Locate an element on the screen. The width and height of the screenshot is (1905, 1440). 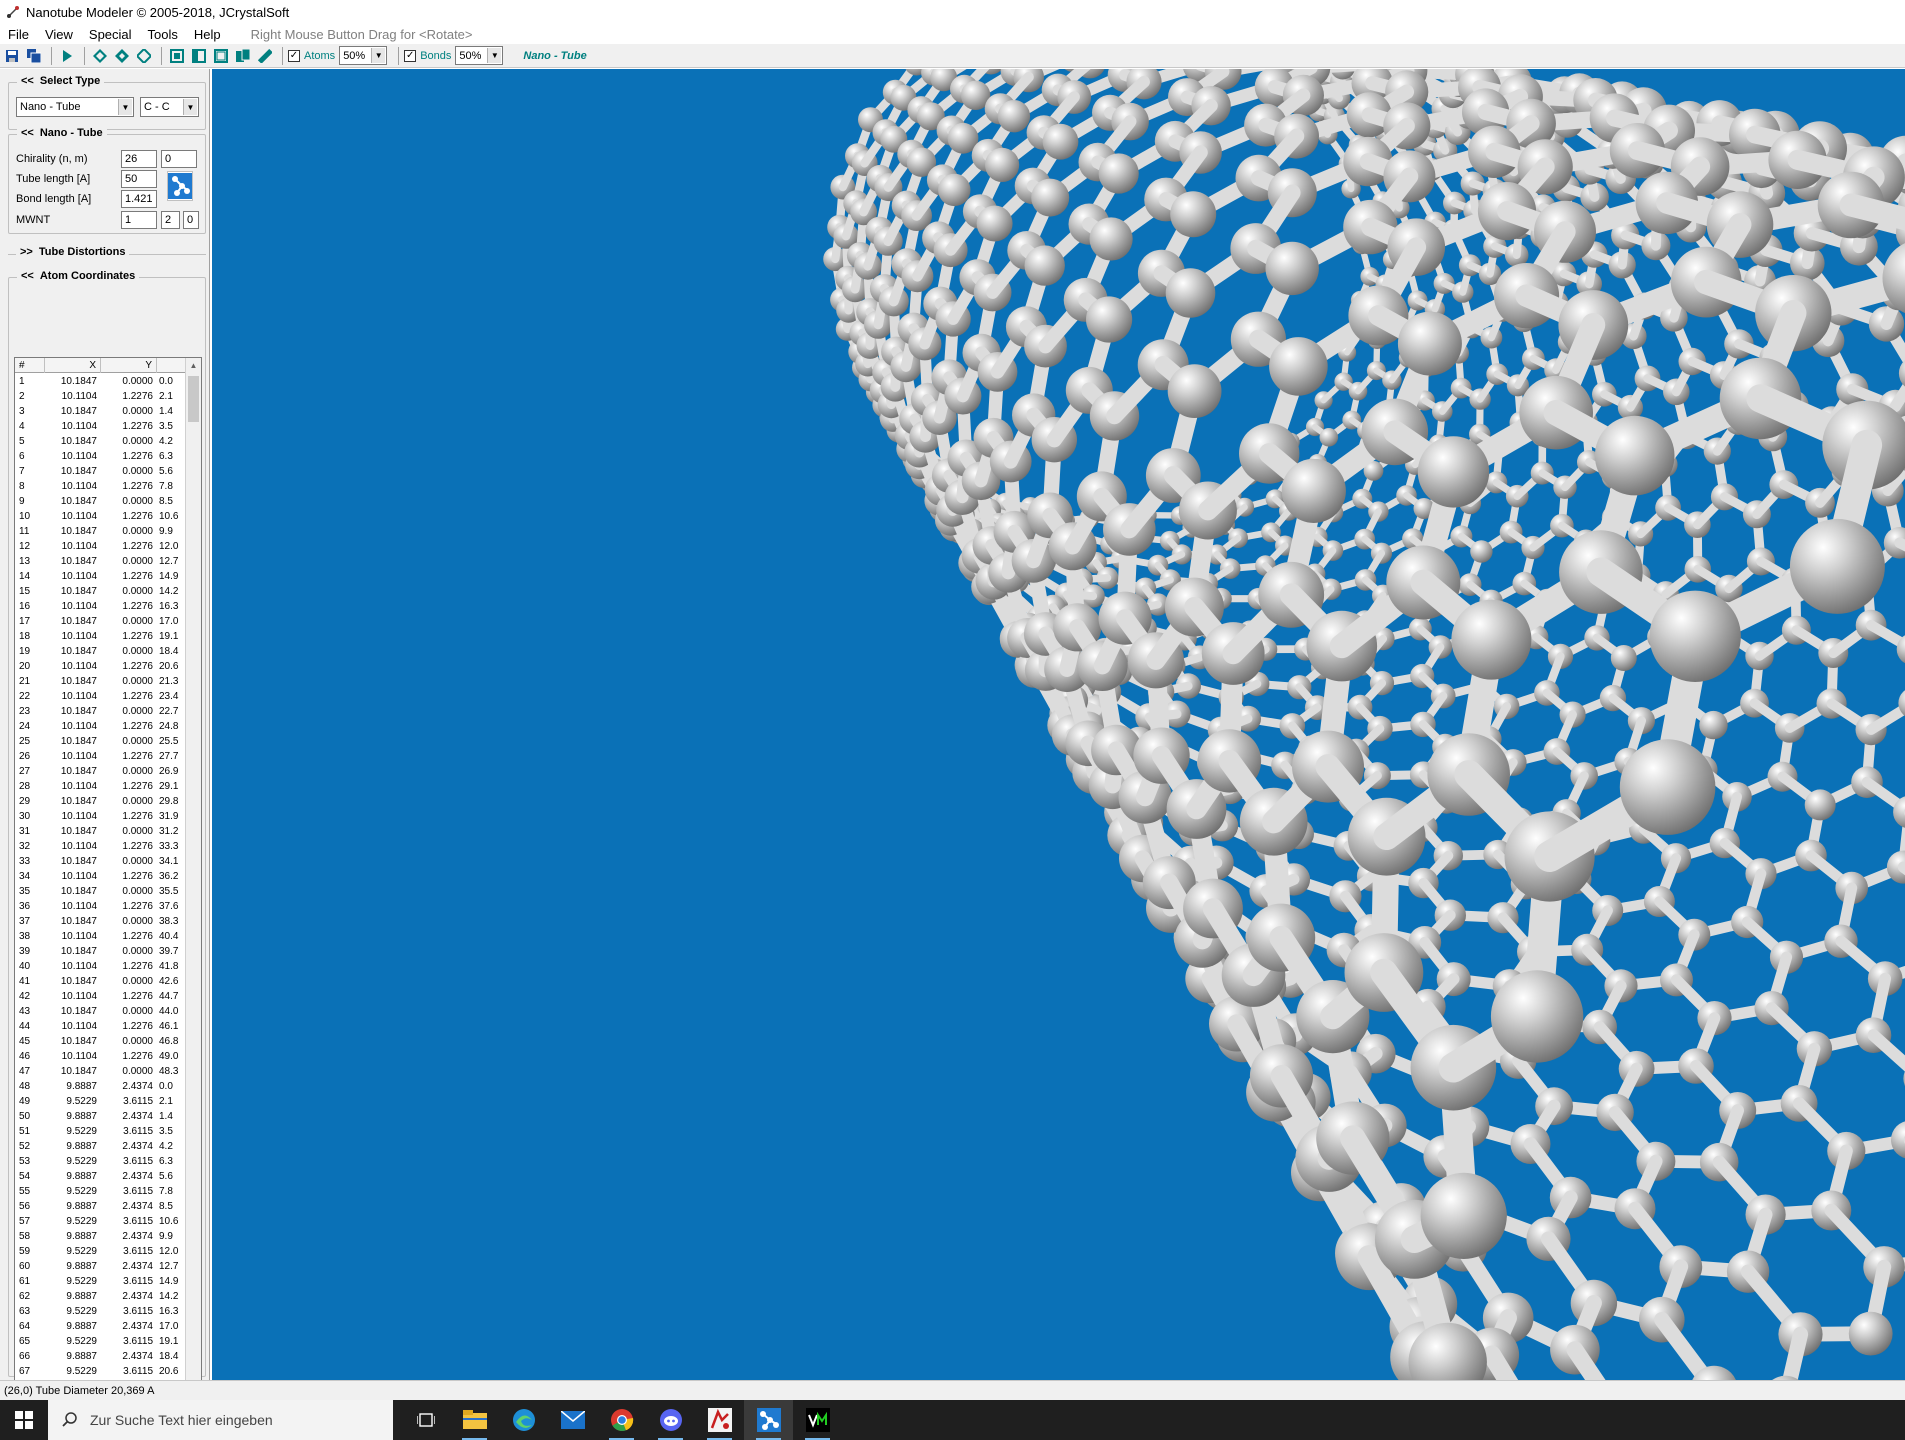
table-row: 21 10.1847 0.0000 21.3 is located at coordinates (101, 681).